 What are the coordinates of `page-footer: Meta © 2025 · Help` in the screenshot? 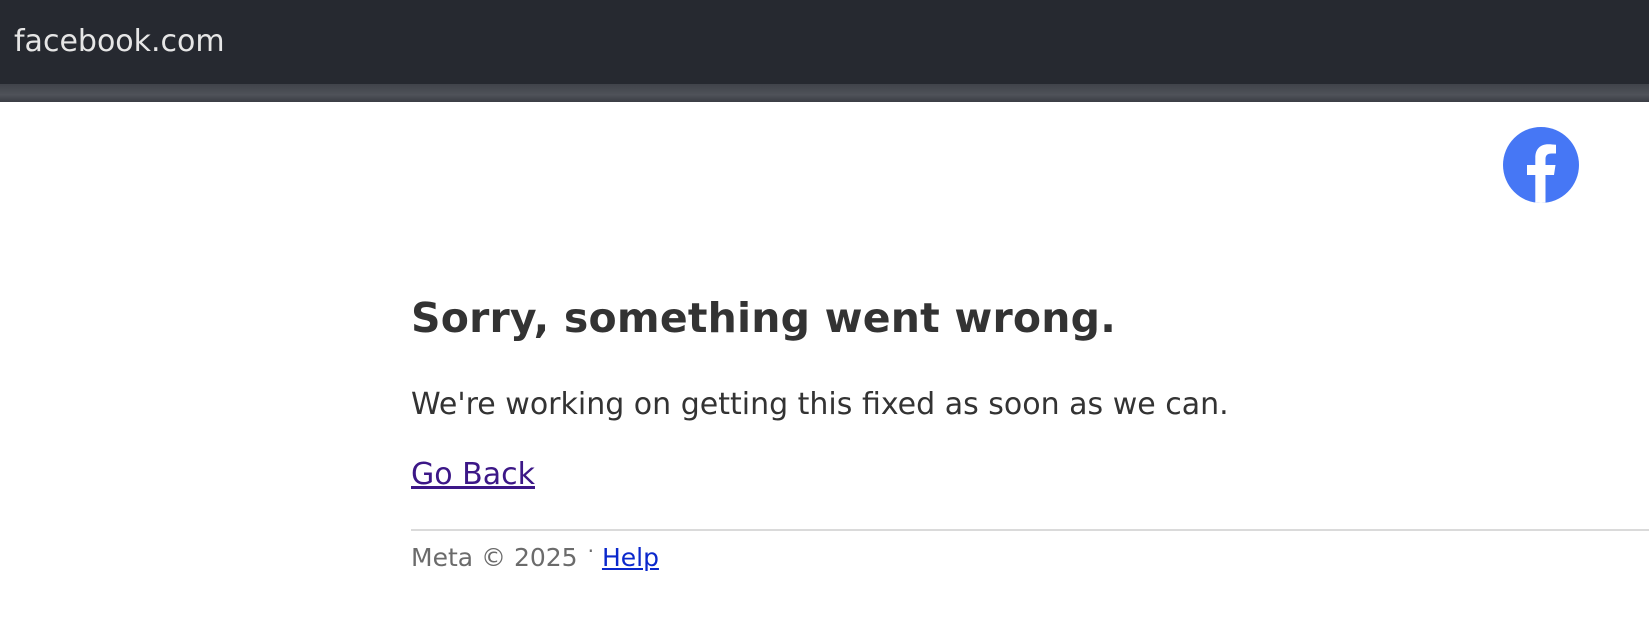 It's located at (535, 558).